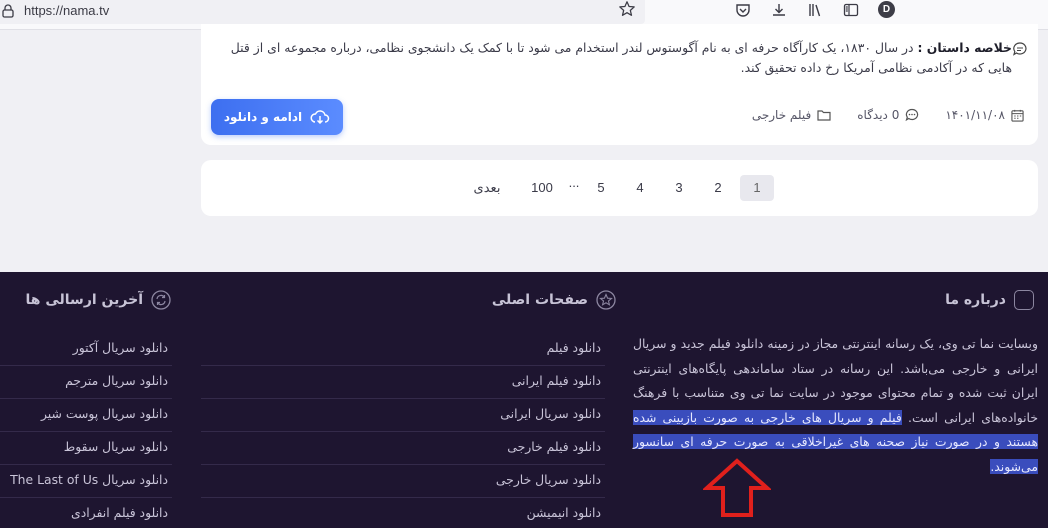  Describe the element at coordinates (403, 448) in the screenshot. I see `footer-link: دانلود فیلم خارجی` at that location.